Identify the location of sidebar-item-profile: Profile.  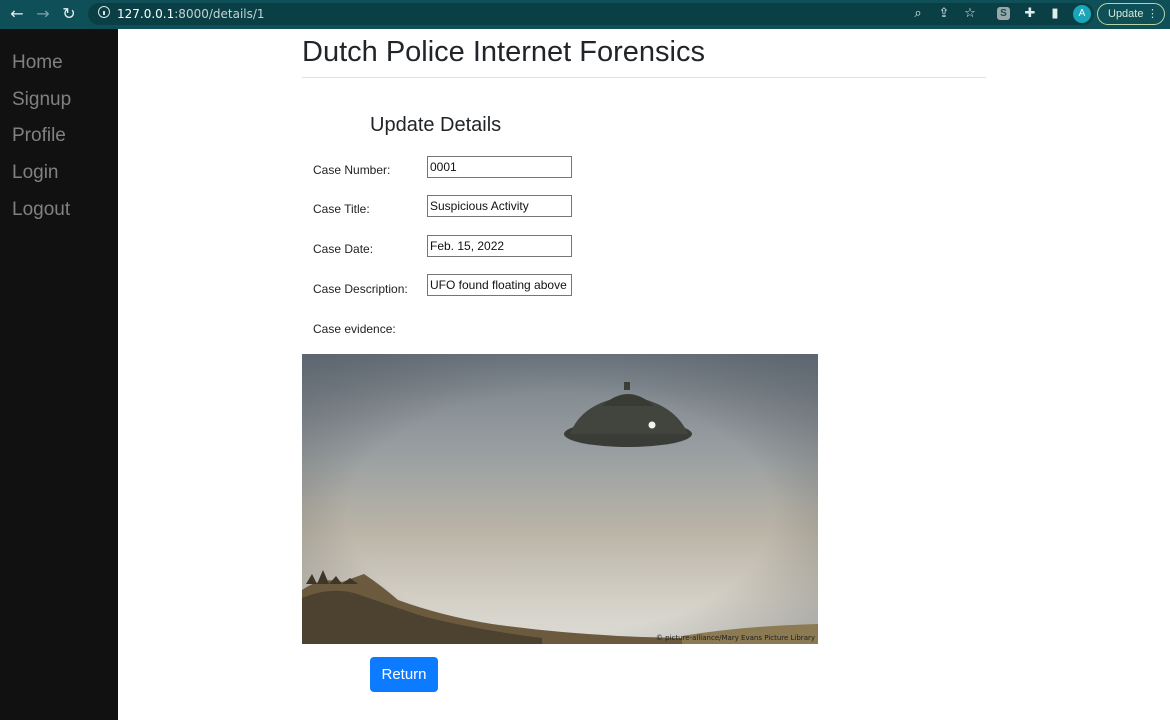
(39, 136).